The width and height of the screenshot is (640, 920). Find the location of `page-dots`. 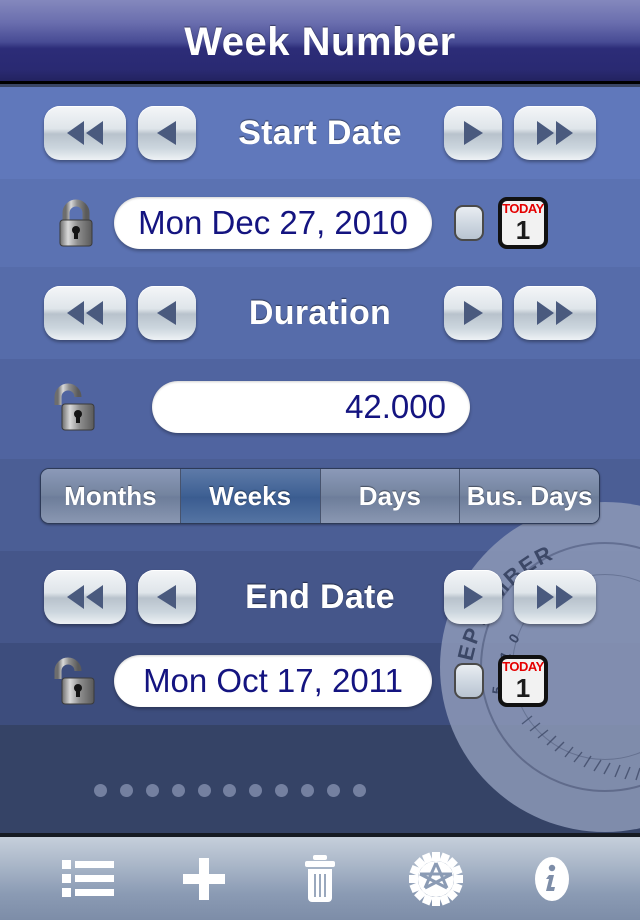

page-dots is located at coordinates (230, 790).